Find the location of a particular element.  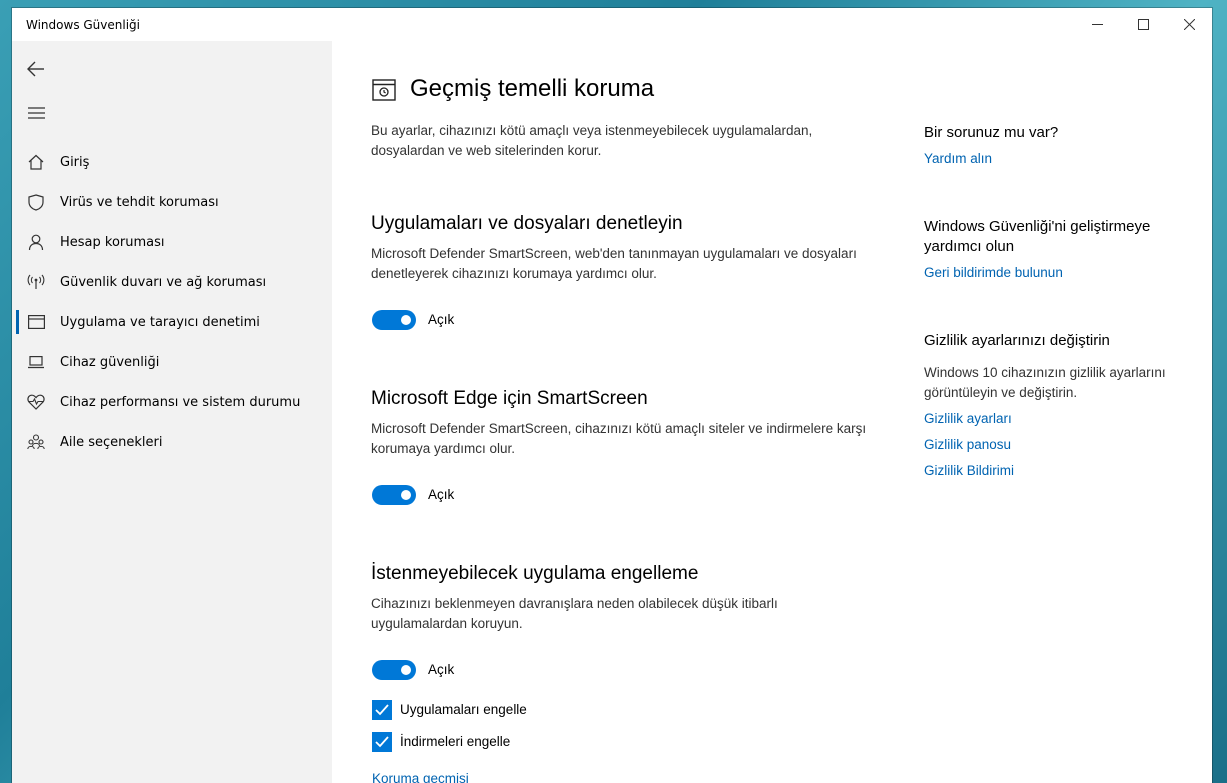

edge-smartscreen-toggle is located at coordinates (394, 495).